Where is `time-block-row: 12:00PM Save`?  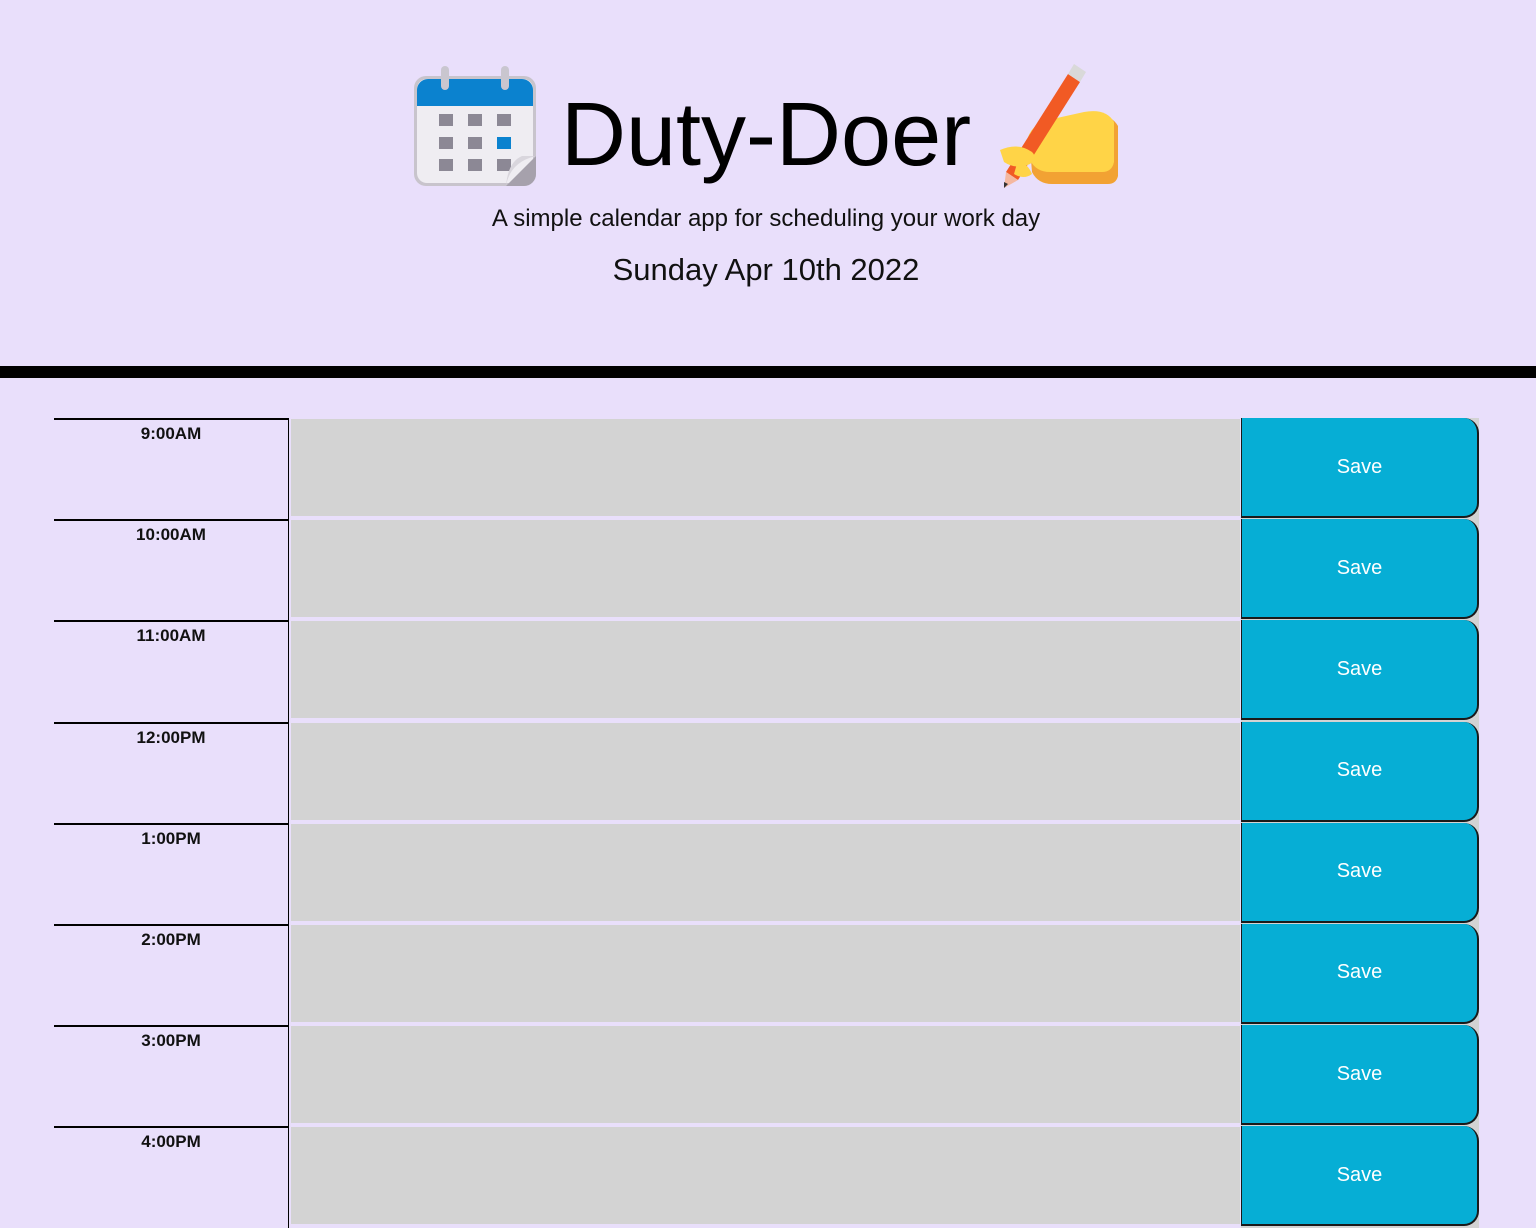
time-block-row: 12:00PM Save is located at coordinates (766, 772).